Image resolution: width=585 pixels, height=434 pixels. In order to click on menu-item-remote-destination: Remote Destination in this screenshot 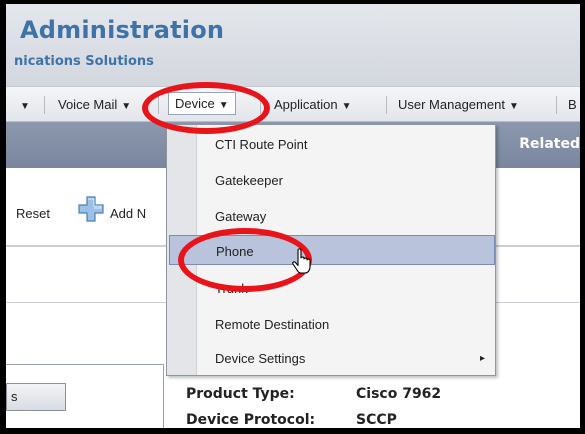, I will do `click(346, 324)`.